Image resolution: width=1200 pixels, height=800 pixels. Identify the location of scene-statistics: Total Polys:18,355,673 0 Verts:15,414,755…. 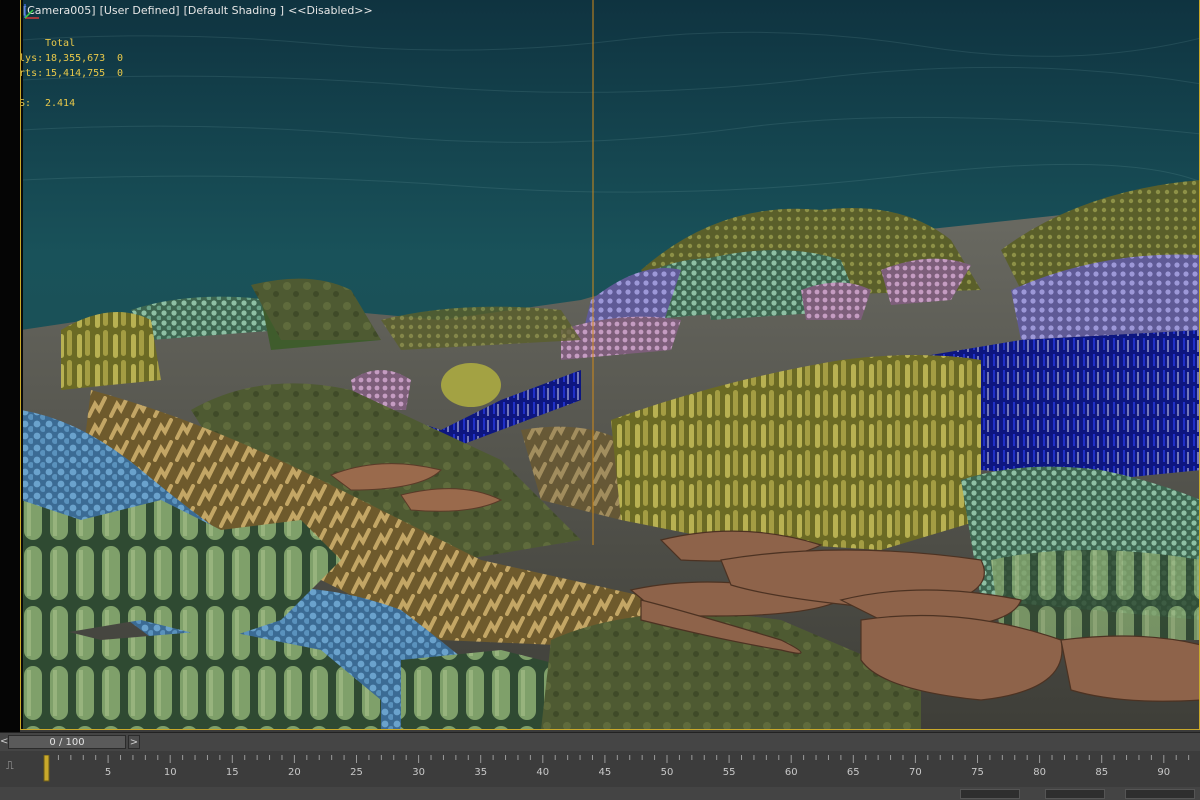
(72, 73).